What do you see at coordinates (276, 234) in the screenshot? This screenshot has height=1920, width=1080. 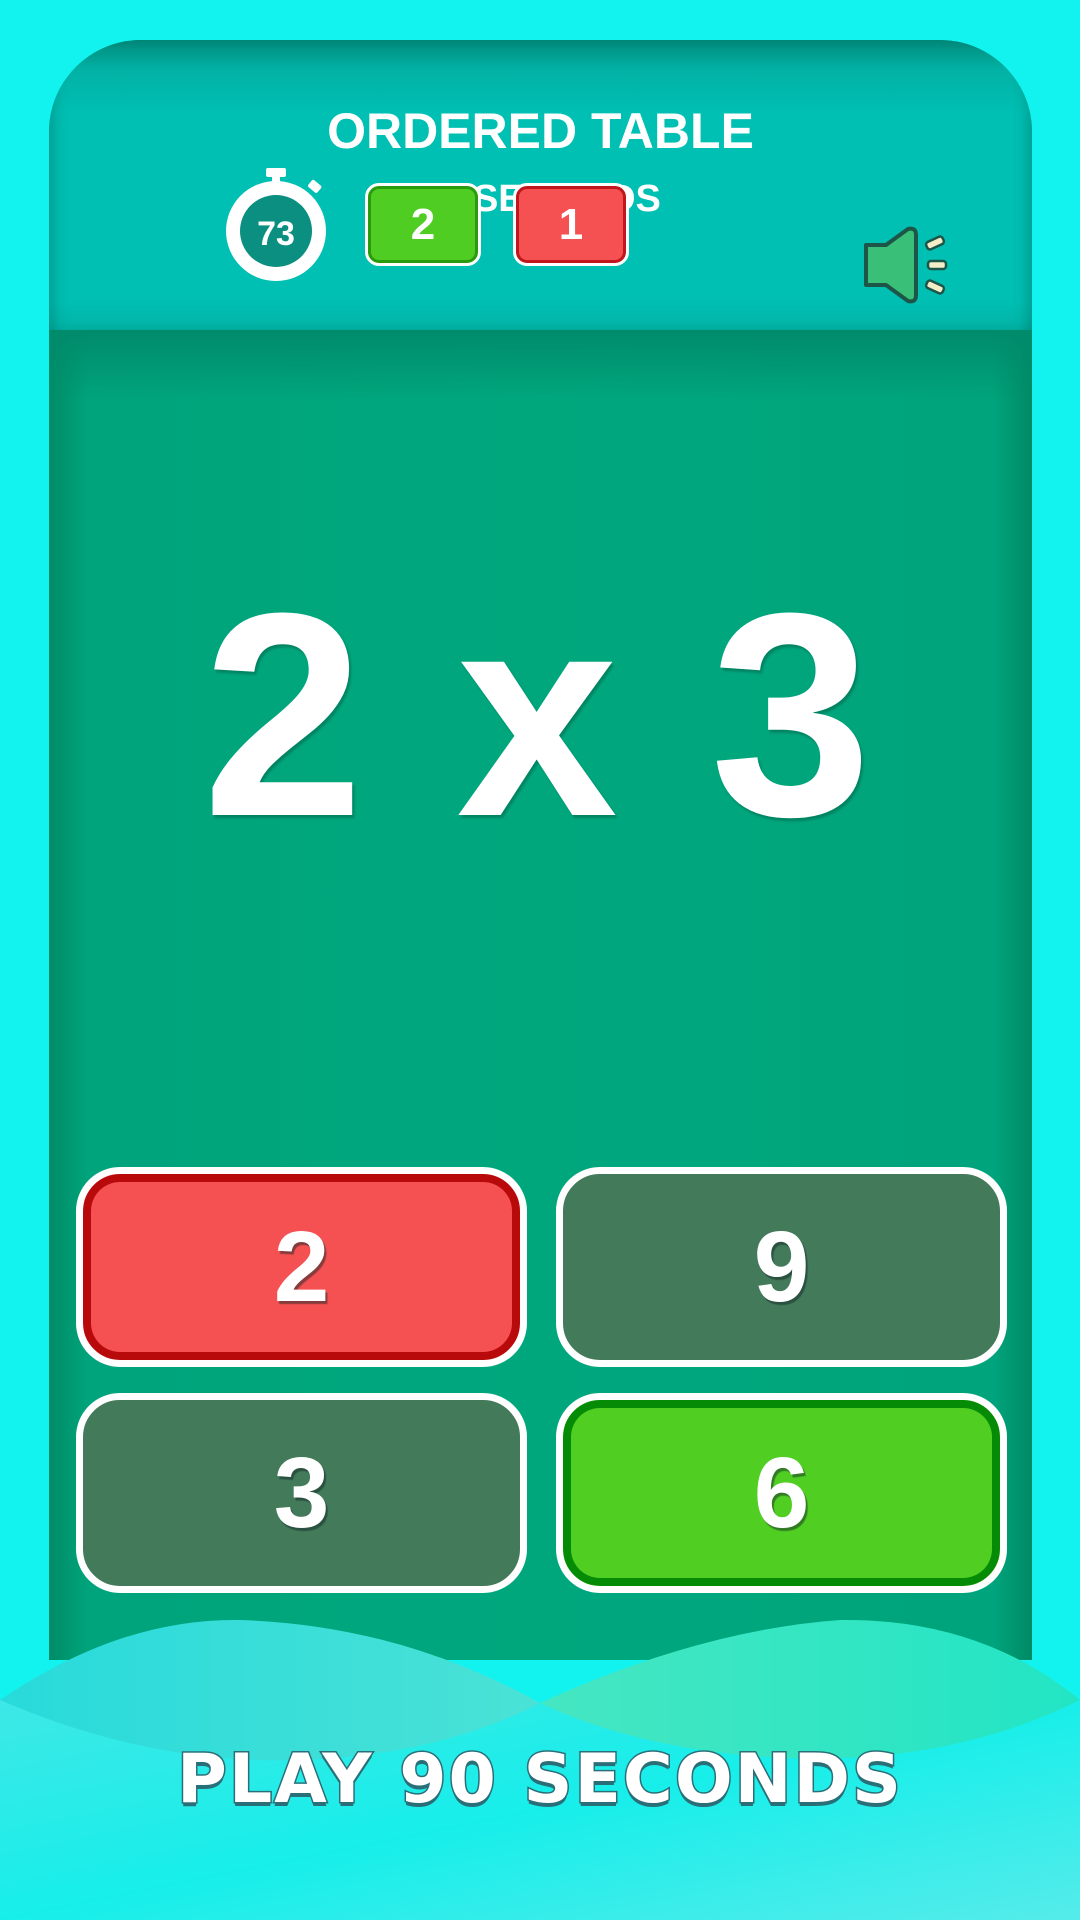 I see `timer-value: 73` at bounding box center [276, 234].